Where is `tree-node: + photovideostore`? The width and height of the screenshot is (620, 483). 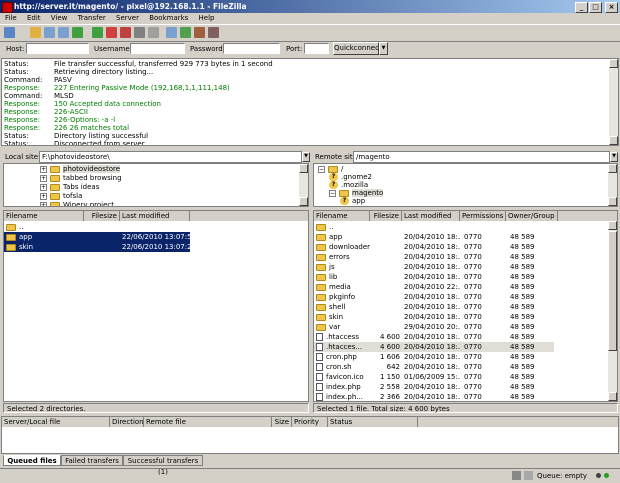
tree-node: + photovideostore is located at coordinates (80, 169).